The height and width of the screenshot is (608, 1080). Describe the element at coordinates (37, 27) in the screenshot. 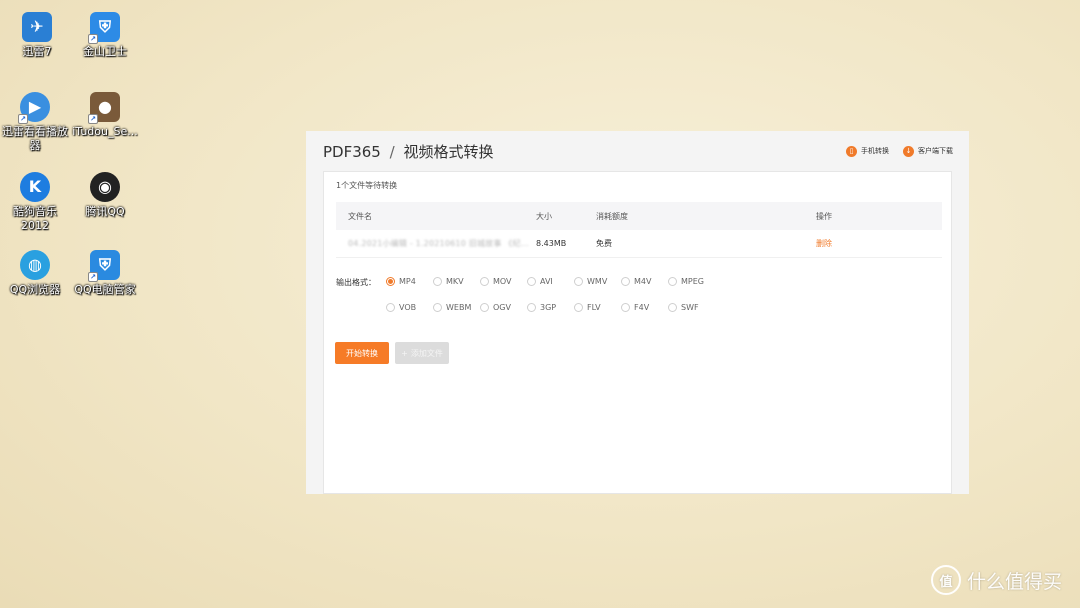

I see `xunlei-icon: ✈` at that location.